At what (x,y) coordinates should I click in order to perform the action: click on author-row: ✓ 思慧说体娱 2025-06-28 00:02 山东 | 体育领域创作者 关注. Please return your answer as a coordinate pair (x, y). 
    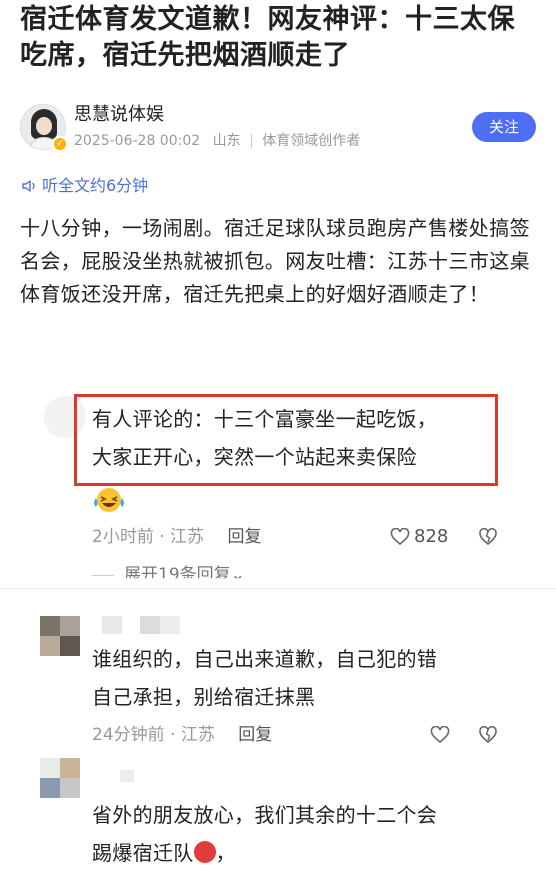
    Looking at the image, I should click on (280, 129).